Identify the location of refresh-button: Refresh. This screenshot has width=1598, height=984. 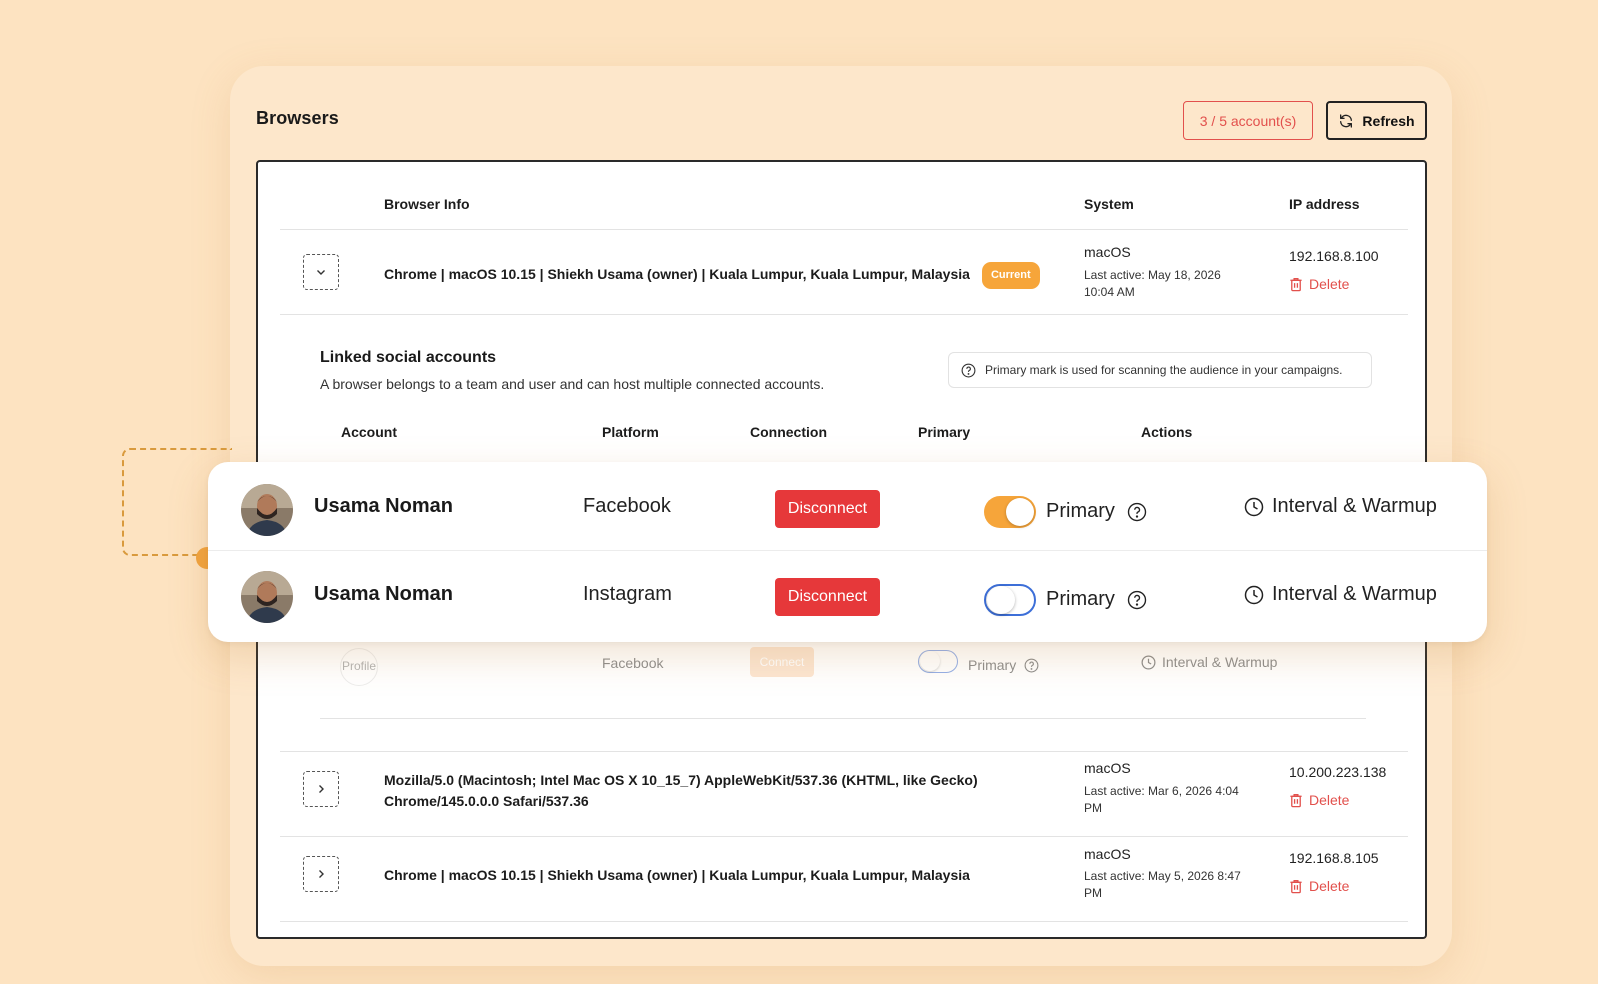
(1376, 120).